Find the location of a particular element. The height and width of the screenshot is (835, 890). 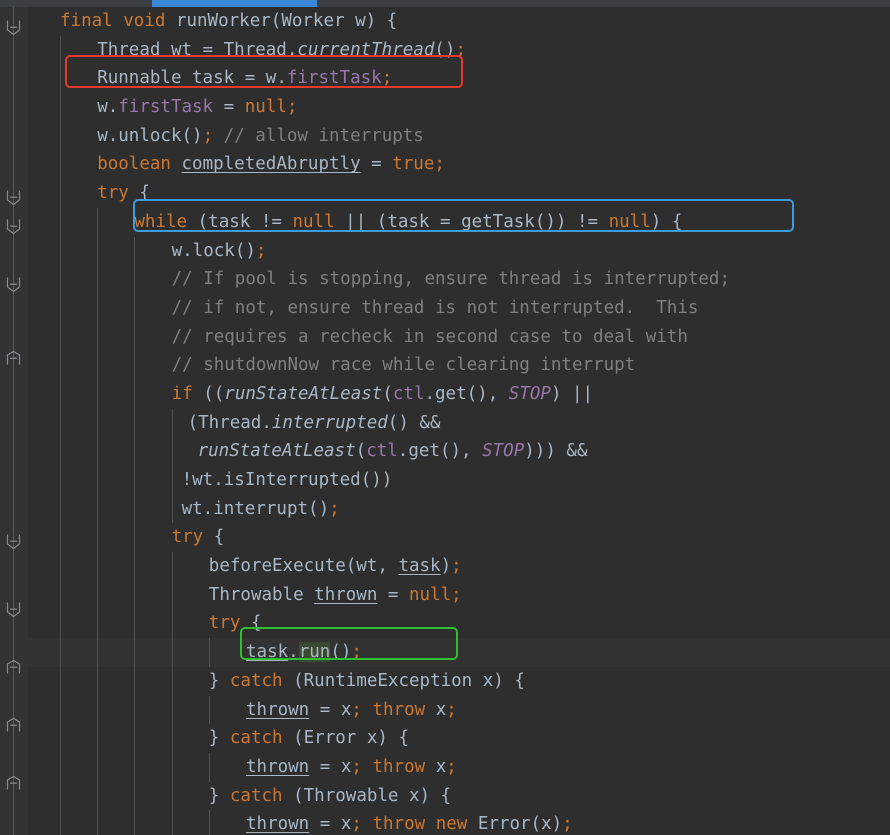

horizontal-scrollbar-thumb is located at coordinates (234, 3).